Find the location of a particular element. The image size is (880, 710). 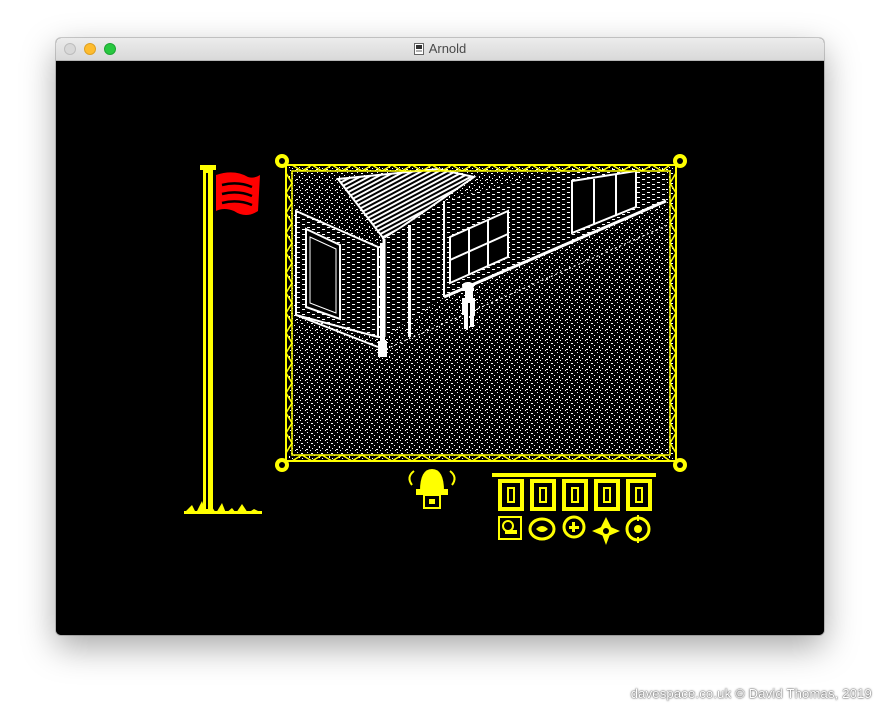

cross-medal-icon is located at coordinates (606, 531).